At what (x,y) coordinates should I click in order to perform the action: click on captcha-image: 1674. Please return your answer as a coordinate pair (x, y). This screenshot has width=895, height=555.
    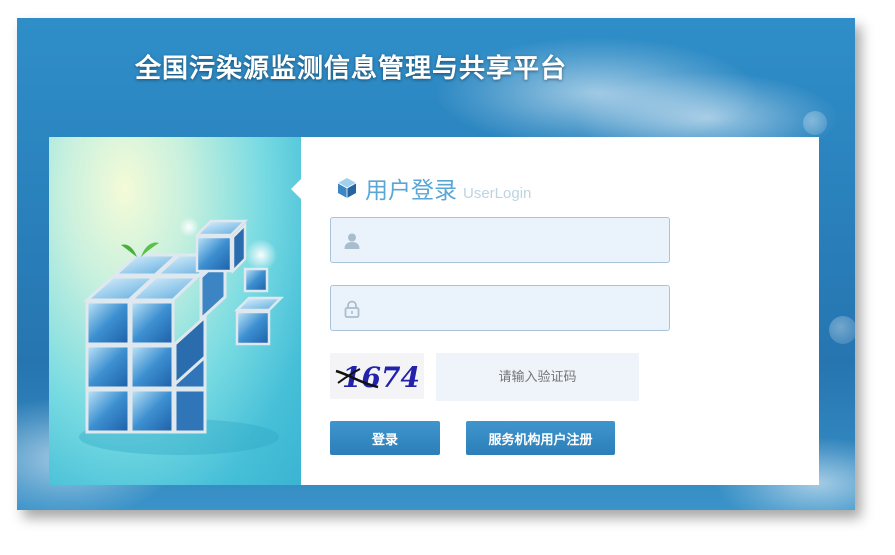
    Looking at the image, I should click on (377, 376).